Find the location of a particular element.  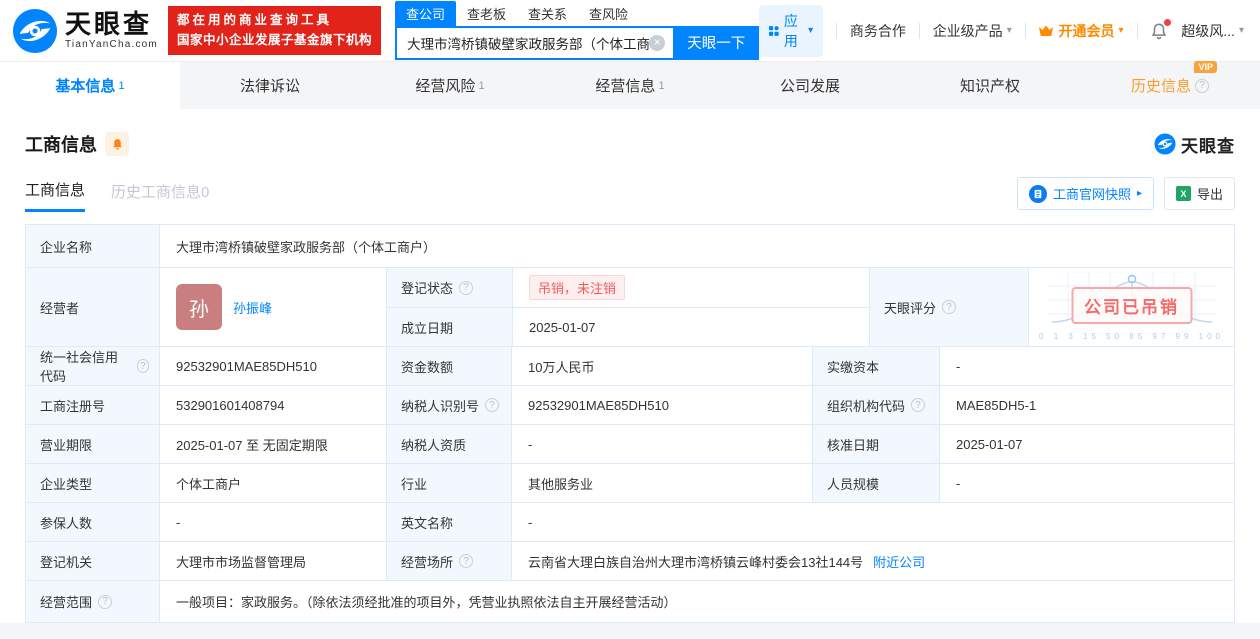

search-tab-relation: 查关系 is located at coordinates (547, 13).